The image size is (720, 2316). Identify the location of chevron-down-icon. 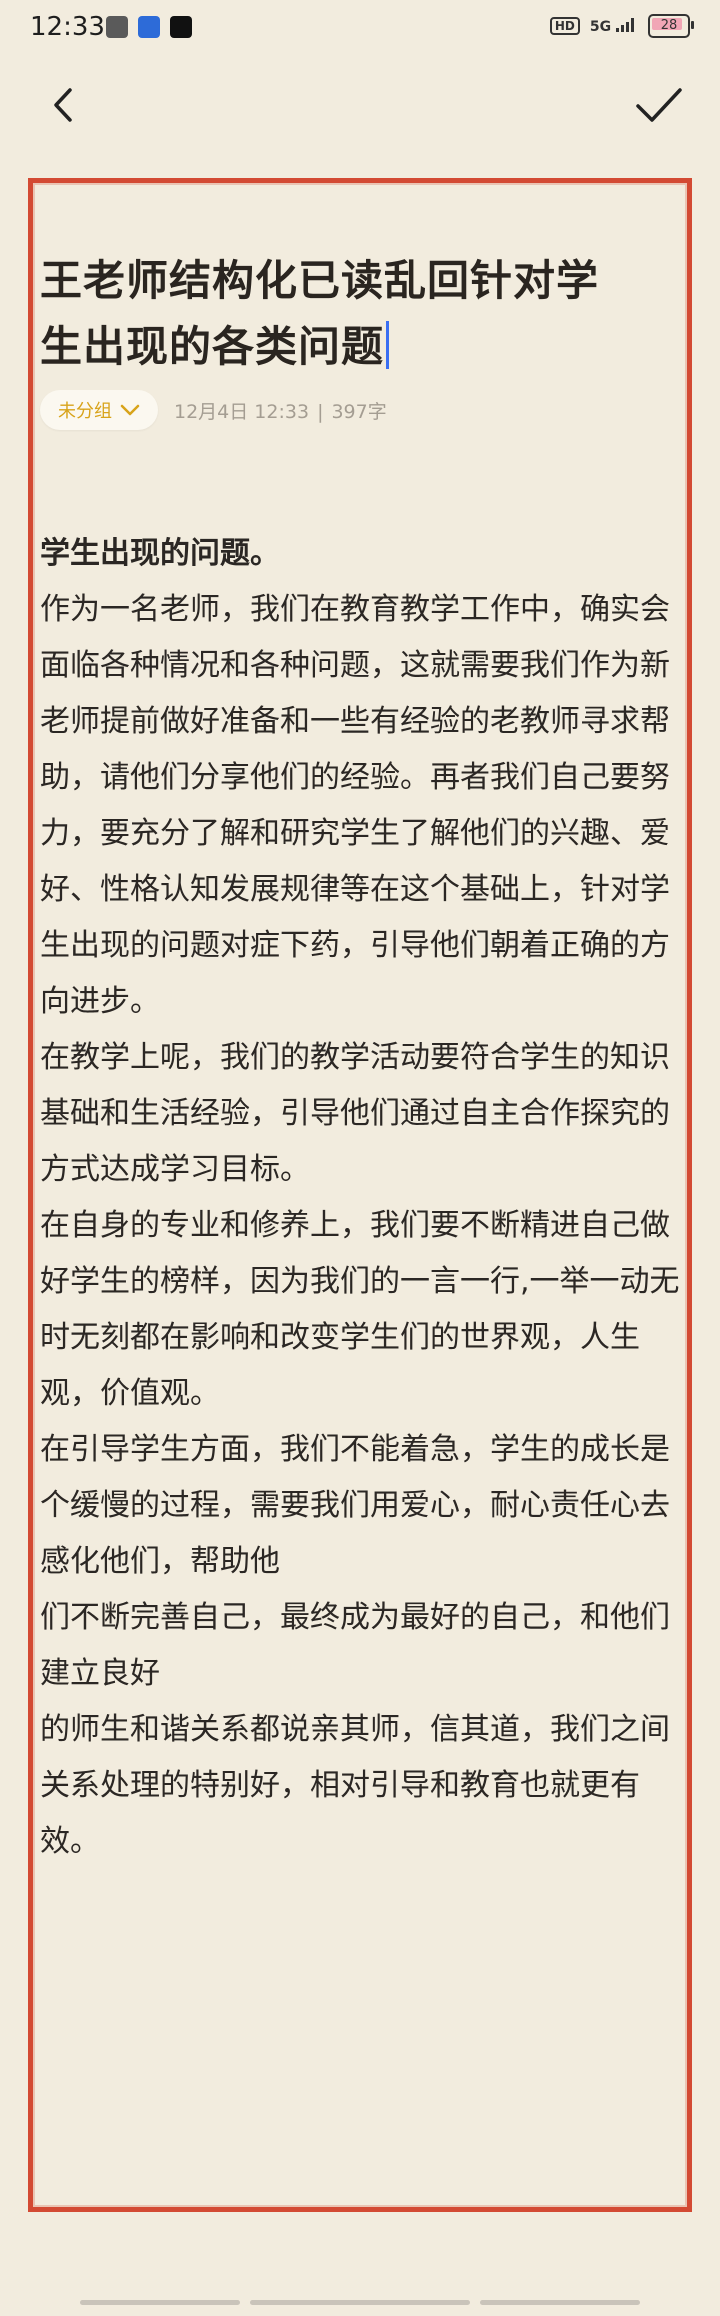
(130, 410).